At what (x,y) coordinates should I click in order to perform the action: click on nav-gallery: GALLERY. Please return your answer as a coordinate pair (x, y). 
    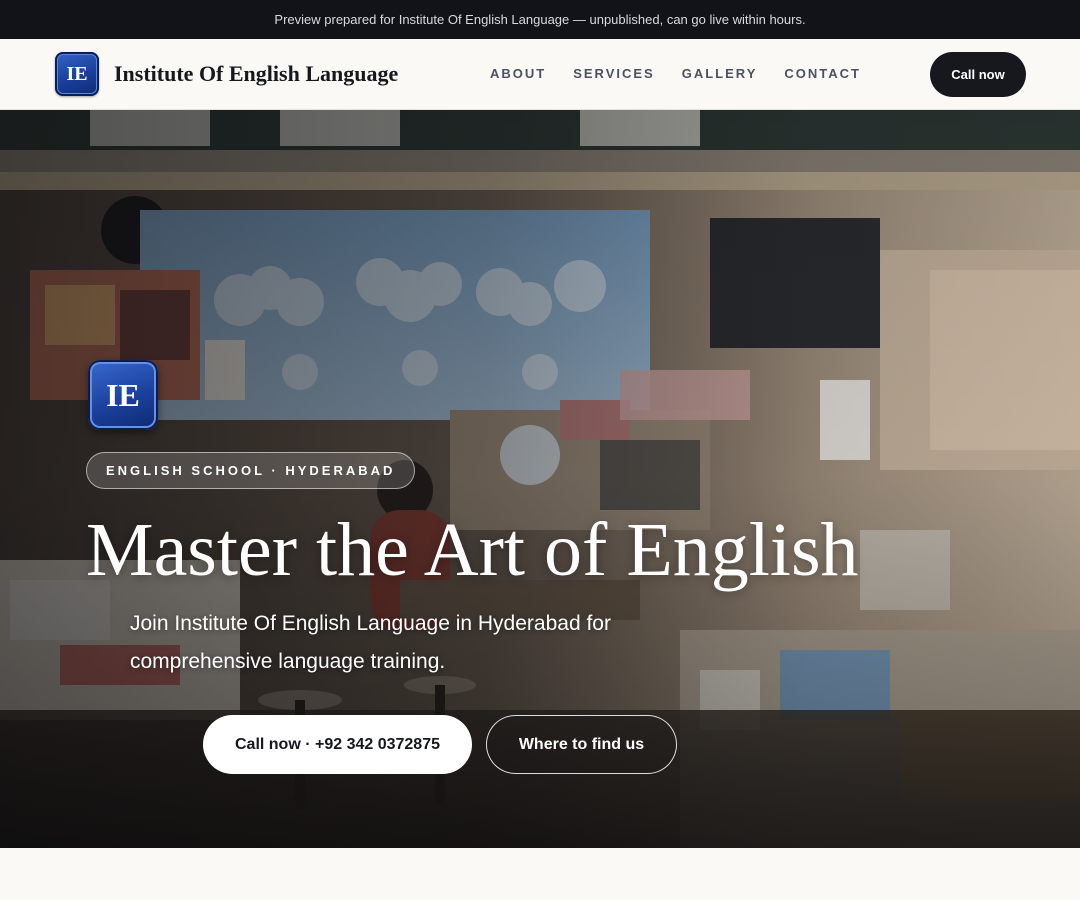
    Looking at the image, I should click on (720, 73).